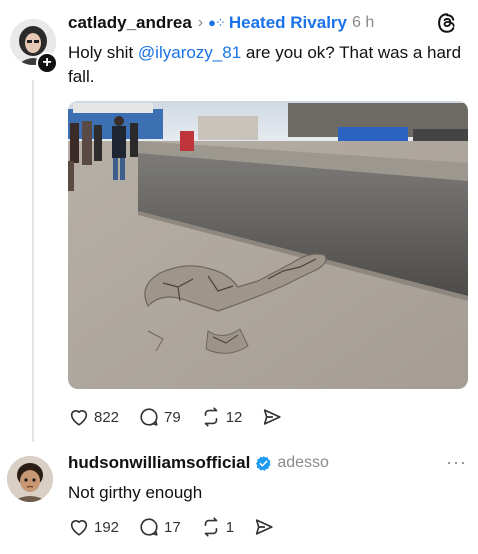 Image resolution: width=478 pixels, height=554 pixels. Describe the element at coordinates (187, 417) in the screenshot. I see `post-actions: 822 79 12` at that location.